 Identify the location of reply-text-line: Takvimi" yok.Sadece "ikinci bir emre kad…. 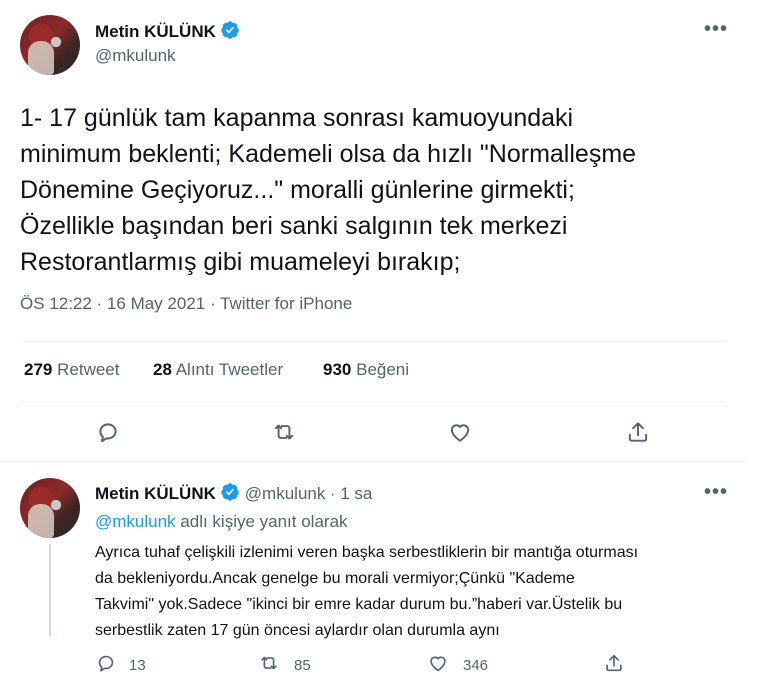
(359, 604).